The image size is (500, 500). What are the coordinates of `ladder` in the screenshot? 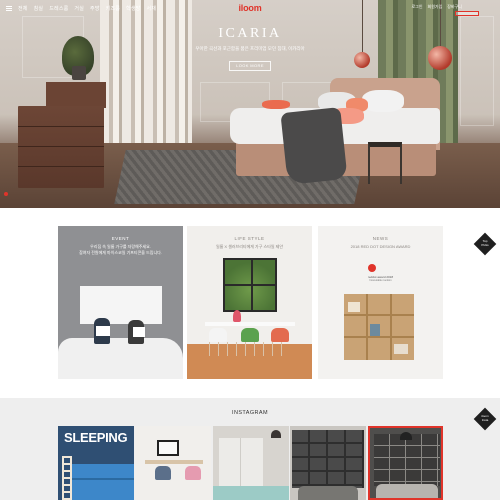 It's located at (67, 478).